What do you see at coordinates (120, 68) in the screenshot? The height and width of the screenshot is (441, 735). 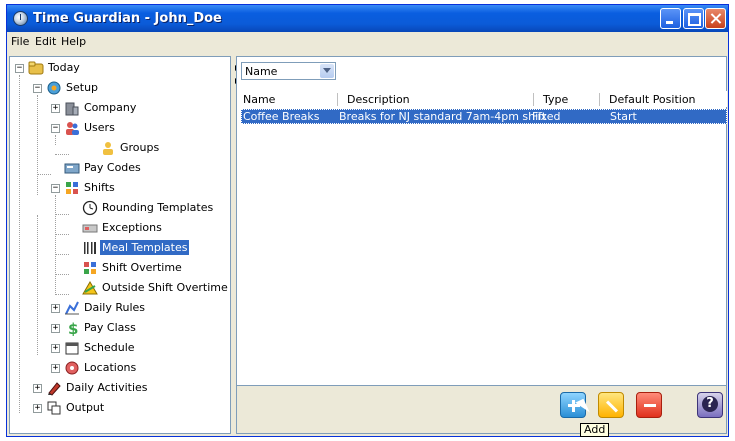 I see `tree-item-today: − Today` at bounding box center [120, 68].